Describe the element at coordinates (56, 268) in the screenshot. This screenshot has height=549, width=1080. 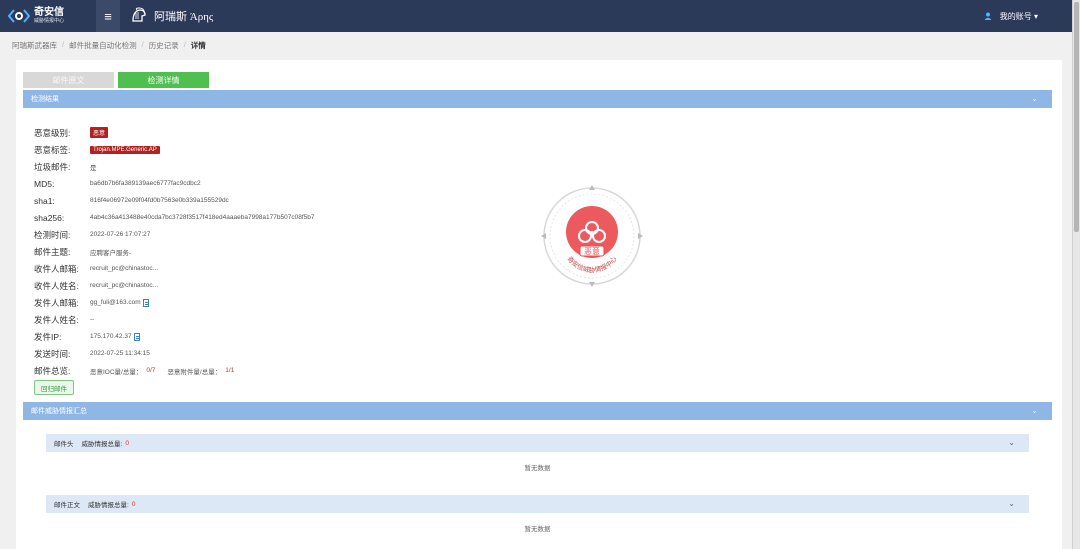
I see `field-label: 收件人邮箱:` at that location.